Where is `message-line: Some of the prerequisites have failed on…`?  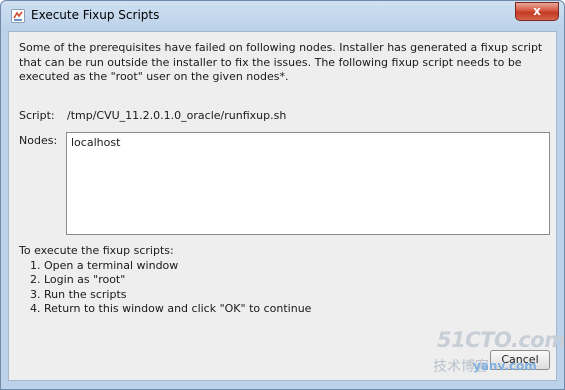
message-line: Some of the prerequisites have failed on… is located at coordinates (281, 47).